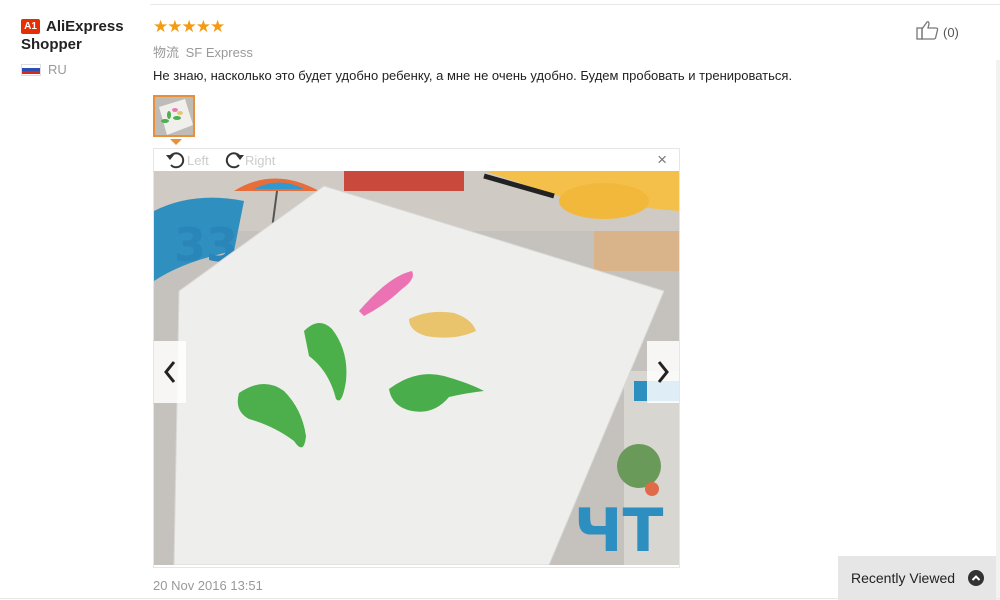 The width and height of the screenshot is (1000, 600). I want to click on chevron-left-icon, so click(170, 372).